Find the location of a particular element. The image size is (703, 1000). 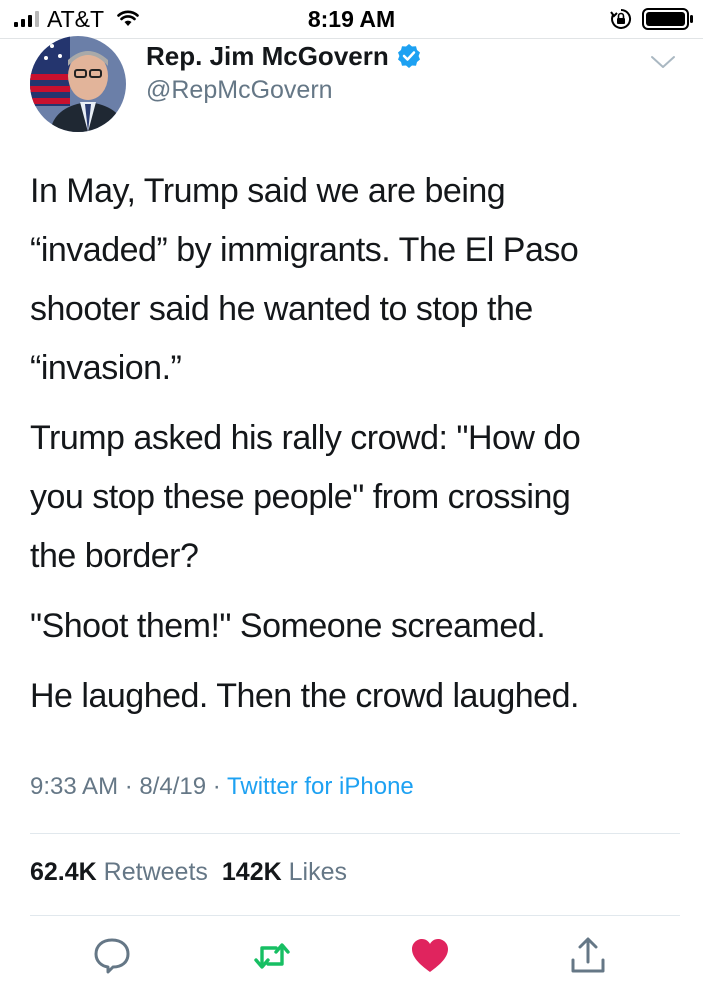

orientation-lock-icon is located at coordinates (621, 18).